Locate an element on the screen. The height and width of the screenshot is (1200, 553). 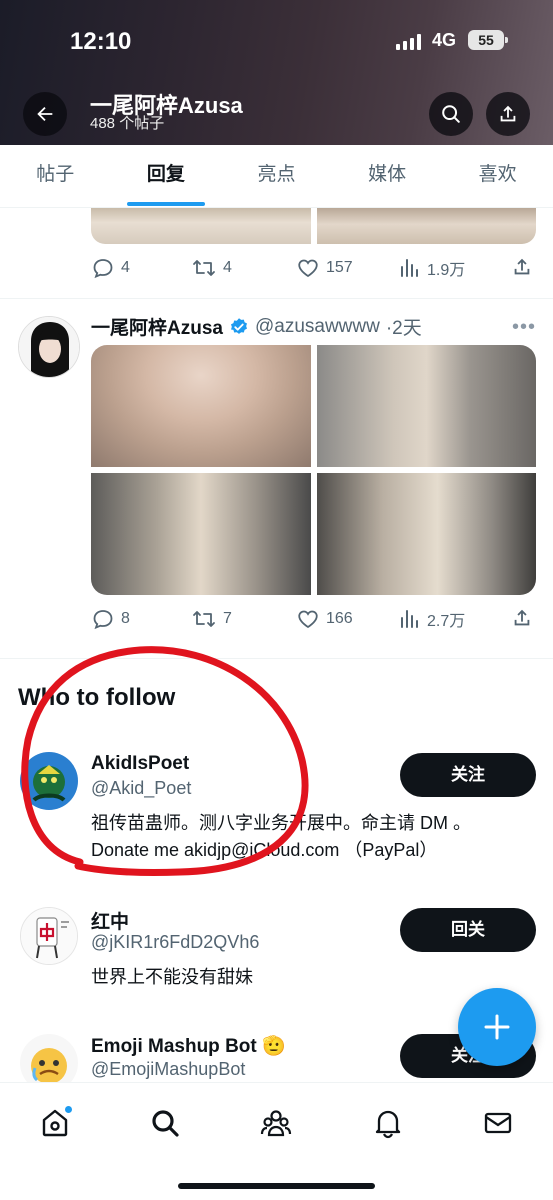
share-button is located at coordinates (508, 114).